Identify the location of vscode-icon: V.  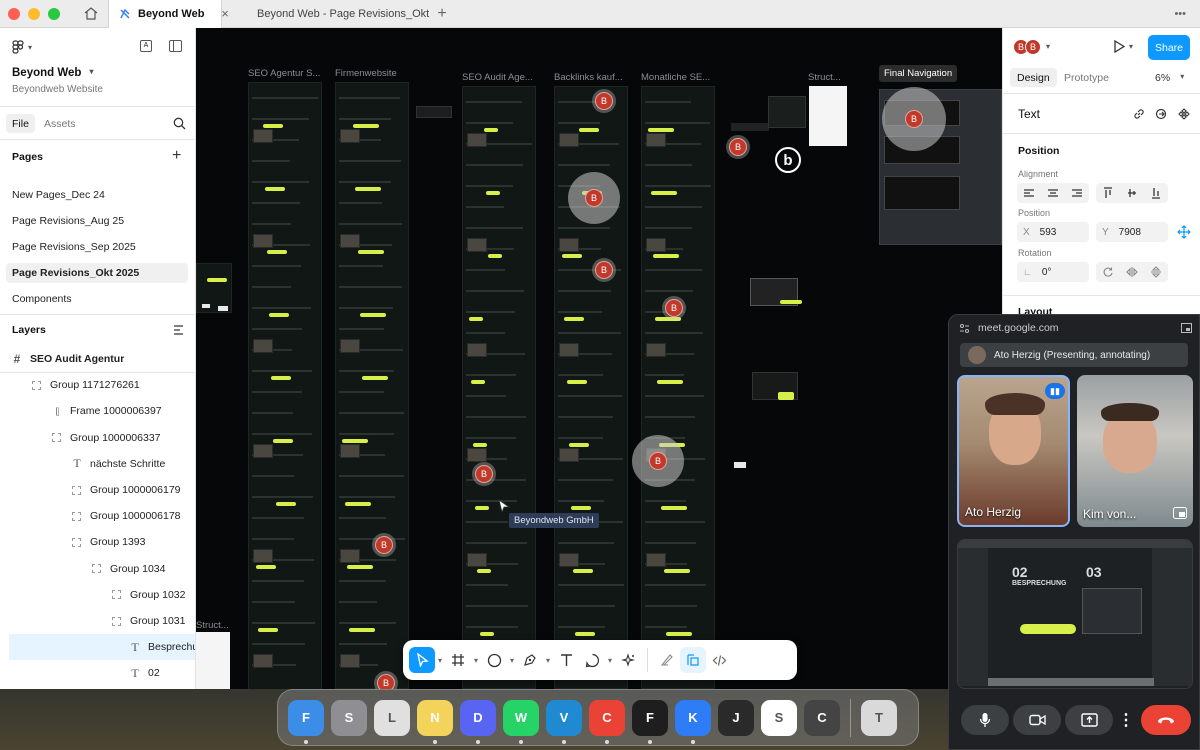
(564, 721).